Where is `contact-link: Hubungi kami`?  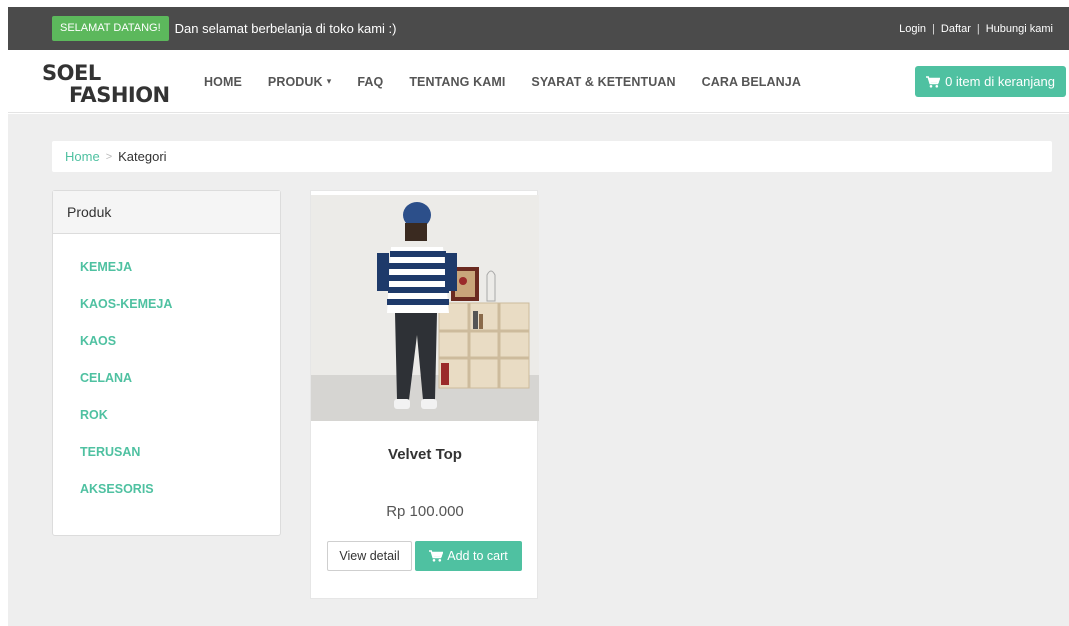
contact-link: Hubungi kami is located at coordinates (1019, 29).